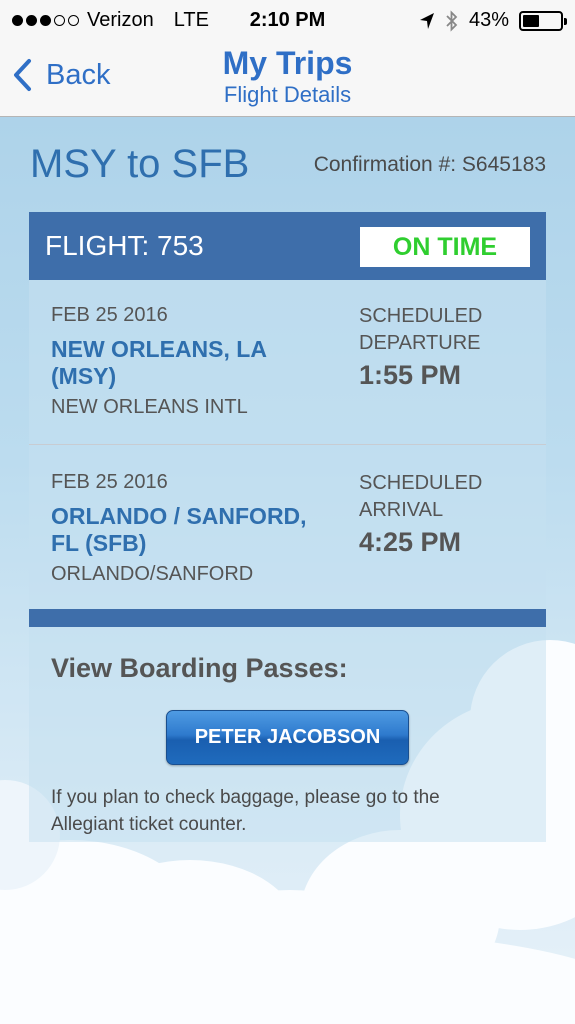 This screenshot has height=1024, width=575. Describe the element at coordinates (410, 375) in the screenshot. I see `departure-time: 1:55 PM` at that location.